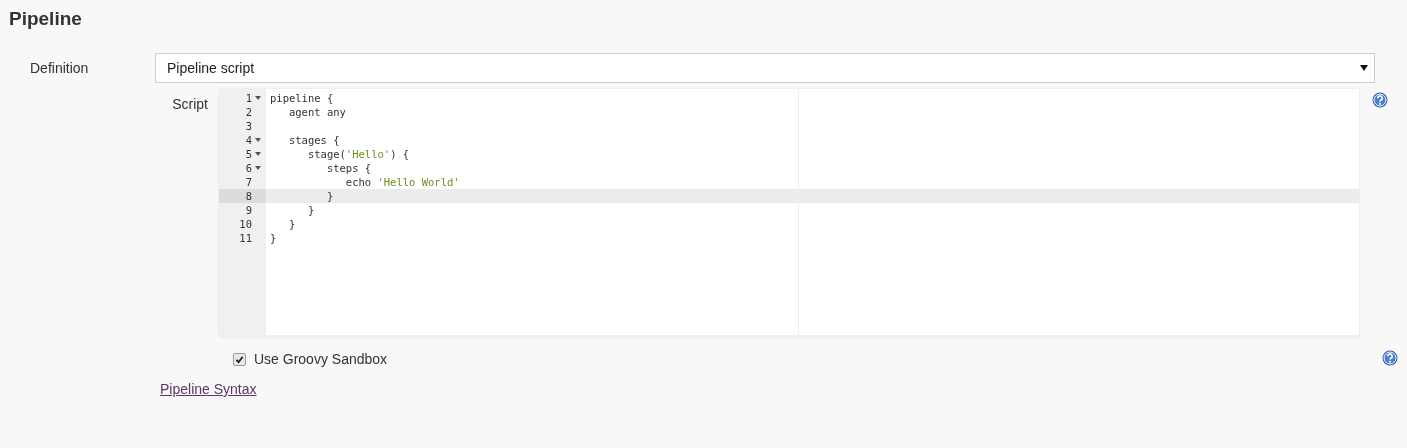 This screenshot has width=1407, height=448. Describe the element at coordinates (313, 140) in the screenshot. I see `code-line: stages {` at that location.